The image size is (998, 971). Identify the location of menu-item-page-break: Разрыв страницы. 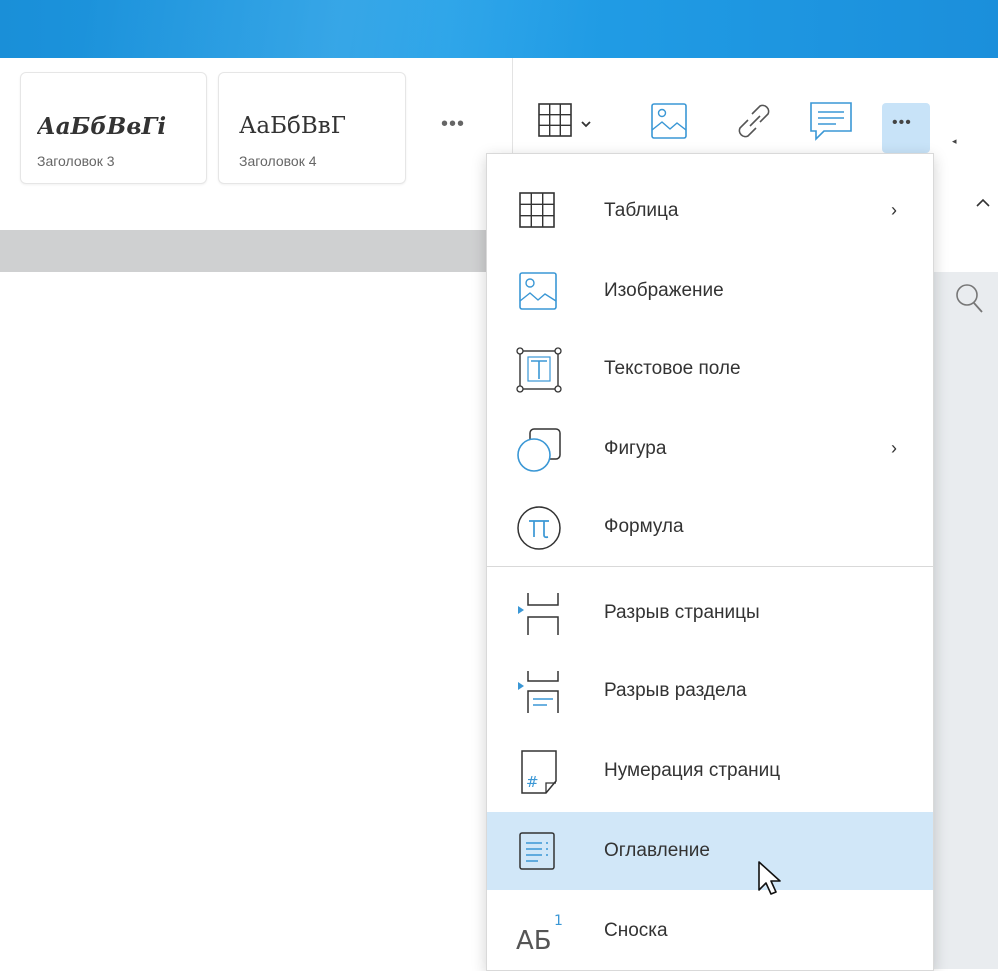
(710, 613).